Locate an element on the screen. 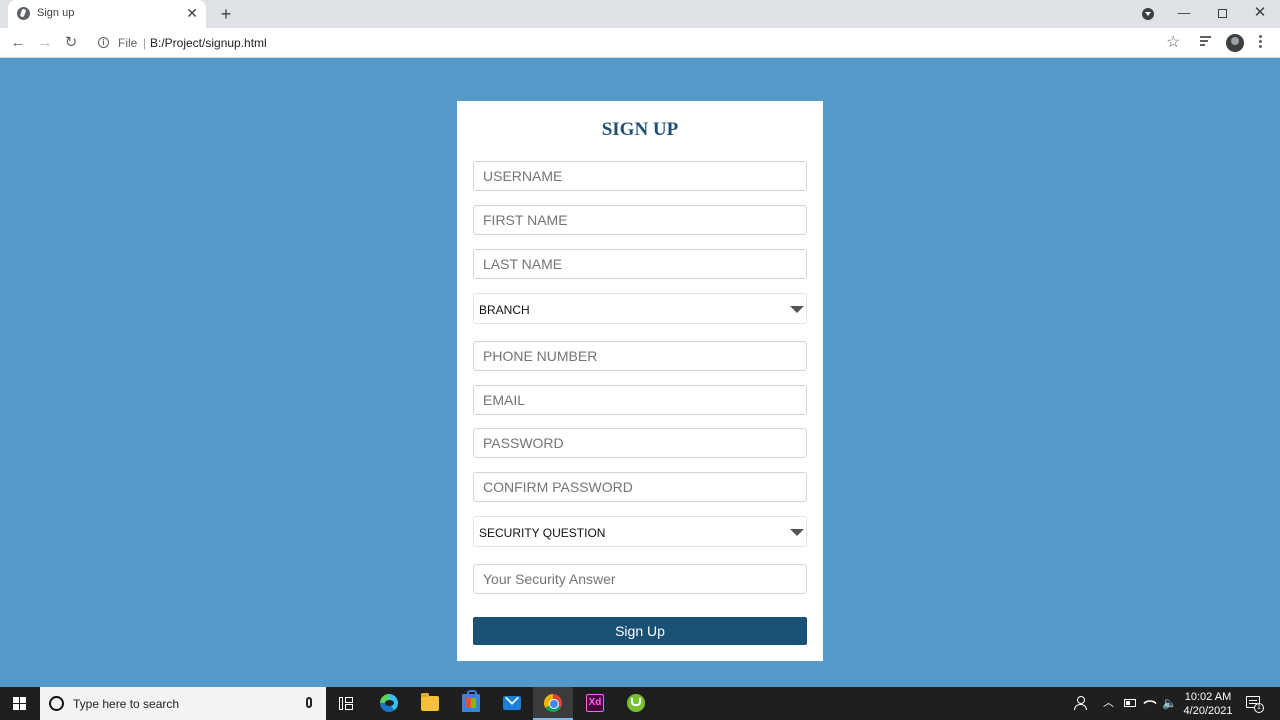  security-question-select: SECURITY QUESTION is located at coordinates (640, 531).